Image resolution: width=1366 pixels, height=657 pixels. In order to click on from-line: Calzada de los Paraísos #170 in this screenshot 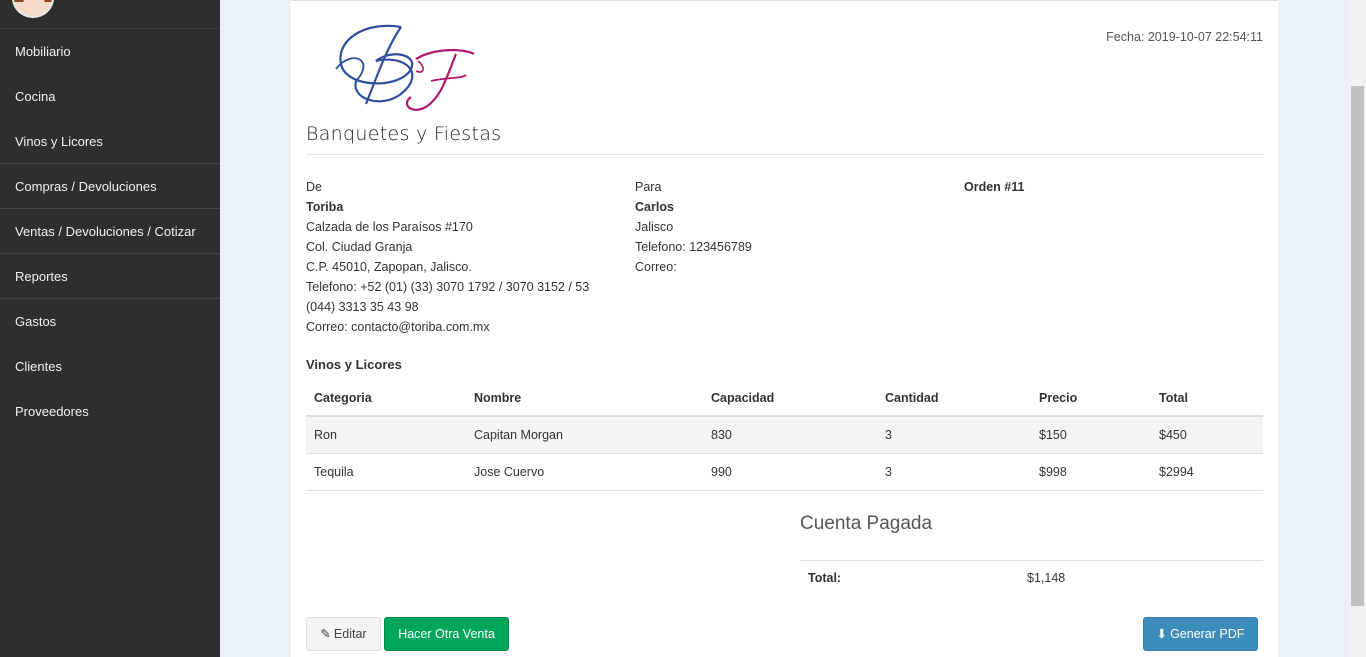, I will do `click(389, 227)`.